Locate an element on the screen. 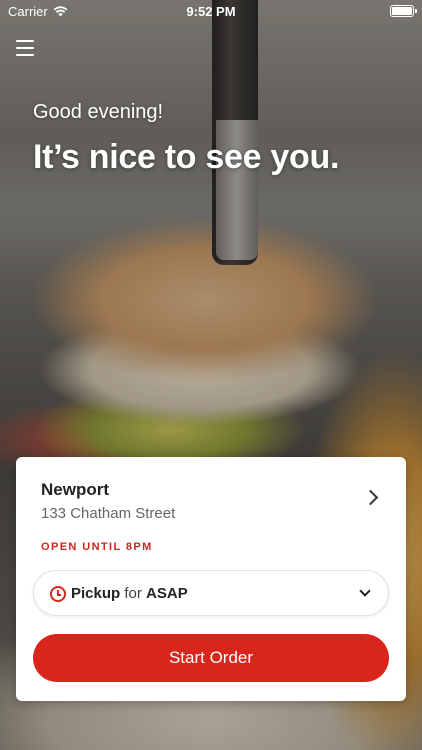  location-selector: Newport 133 Chatham Street is located at coordinates (211, 497).